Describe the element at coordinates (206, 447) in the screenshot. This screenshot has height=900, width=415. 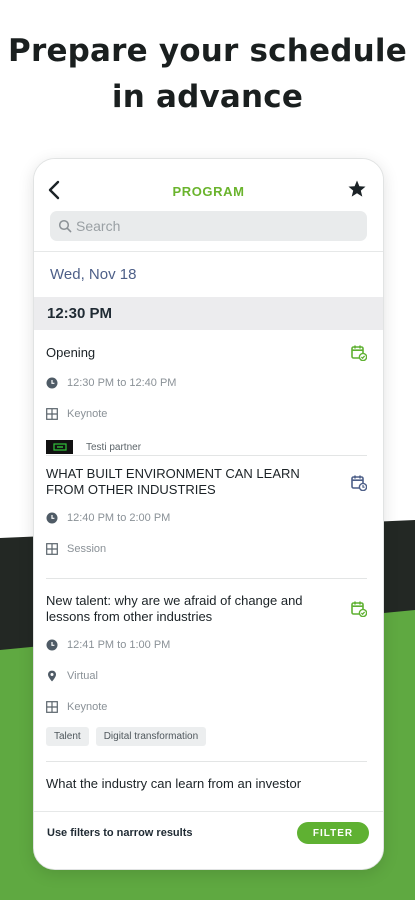
I see `session-partner: Testi partner` at that location.